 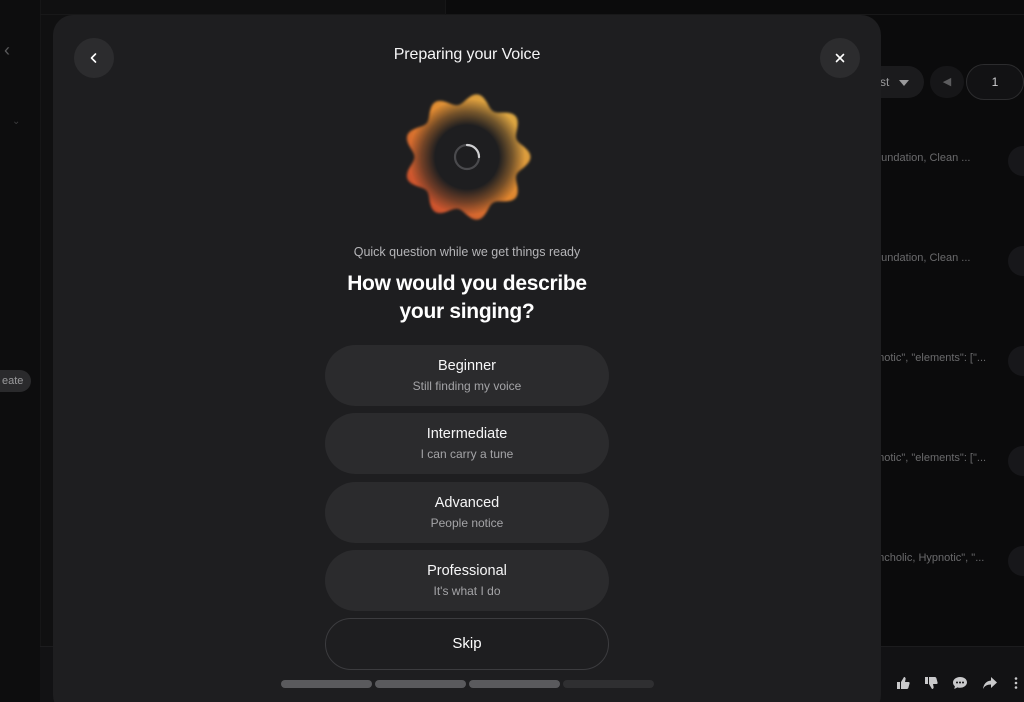 What do you see at coordinates (467, 252) in the screenshot?
I see `modal-subtitle: Quick question while we get things ready` at bounding box center [467, 252].